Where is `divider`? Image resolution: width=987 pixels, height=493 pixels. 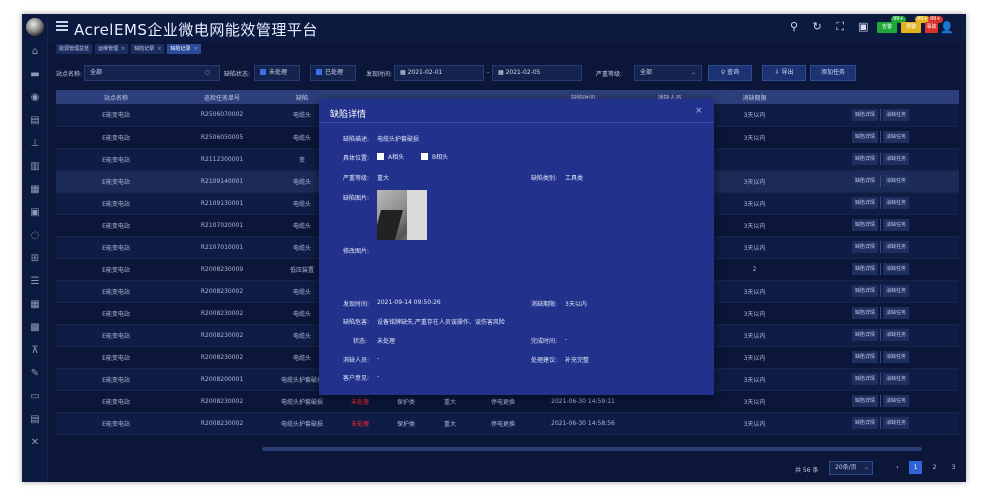
divider is located at coordinates (880, 379).